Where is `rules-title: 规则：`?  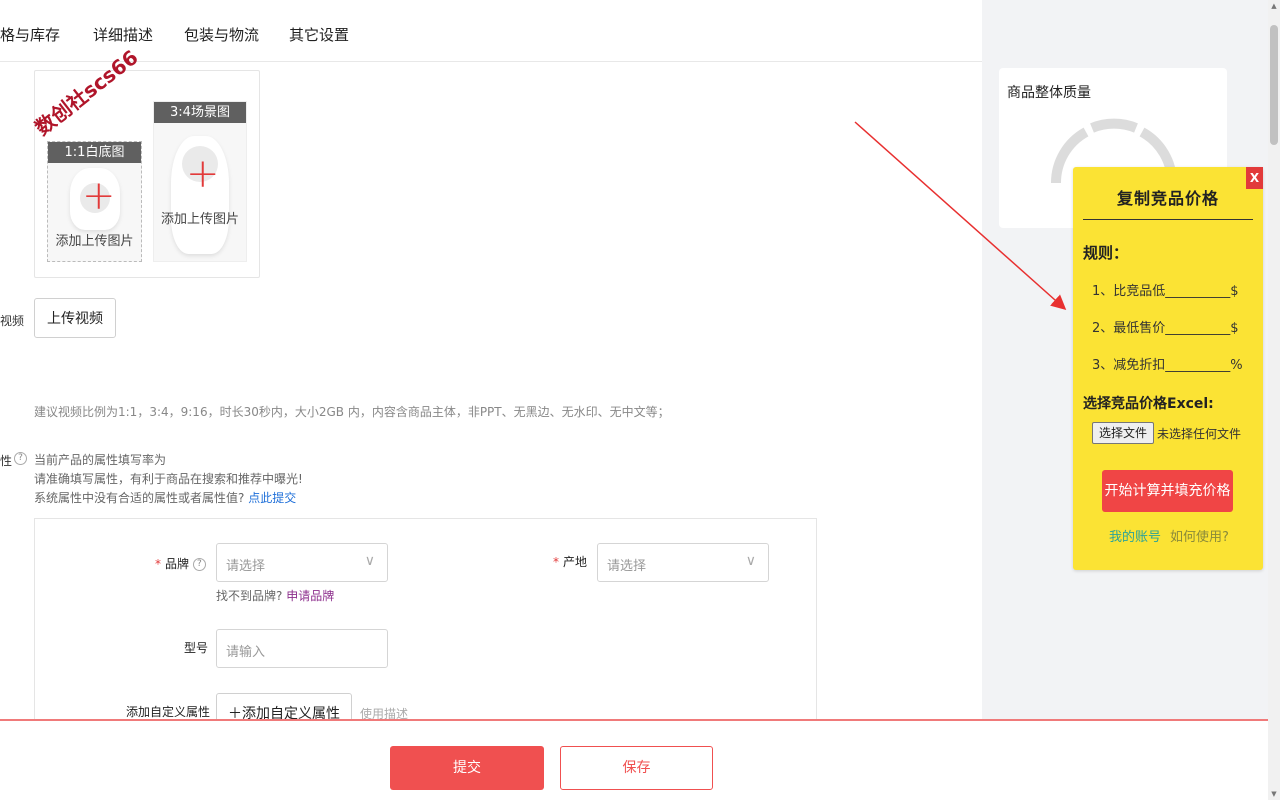 rules-title: 规则： is located at coordinates (1106, 253).